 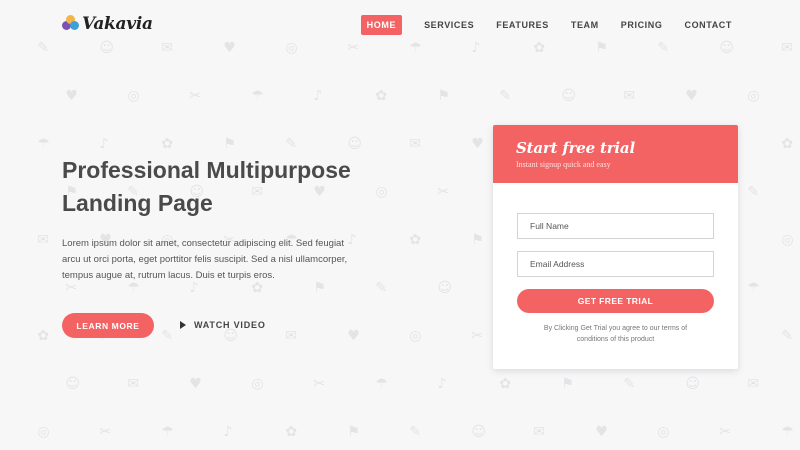 What do you see at coordinates (708, 25) in the screenshot?
I see `nav-contact: CONTACT` at bounding box center [708, 25].